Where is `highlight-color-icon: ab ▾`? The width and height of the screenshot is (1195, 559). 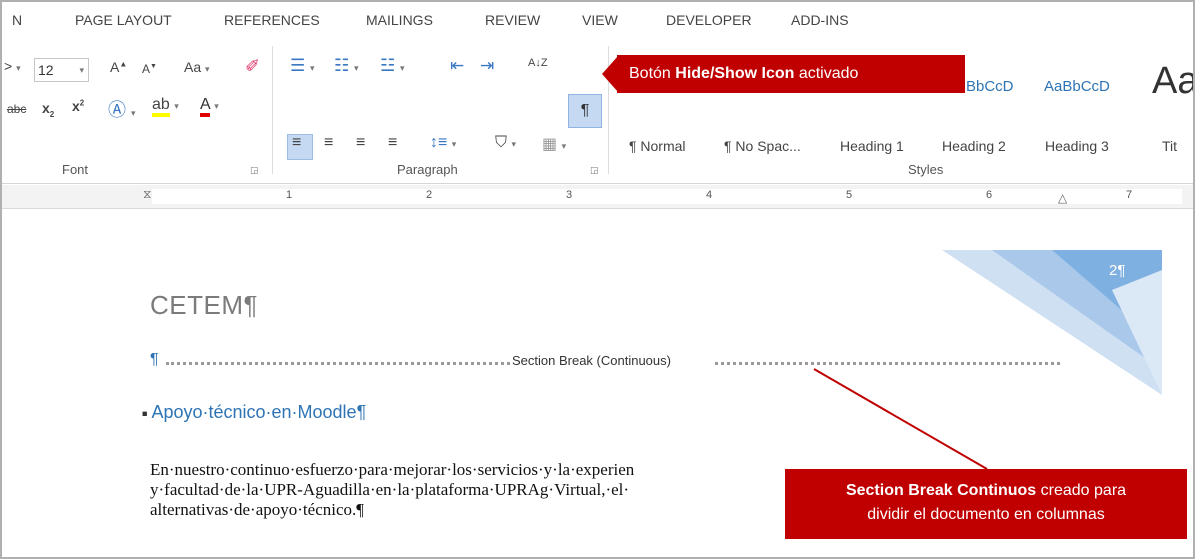
highlight-color-icon: ab ▾ is located at coordinates (165, 106).